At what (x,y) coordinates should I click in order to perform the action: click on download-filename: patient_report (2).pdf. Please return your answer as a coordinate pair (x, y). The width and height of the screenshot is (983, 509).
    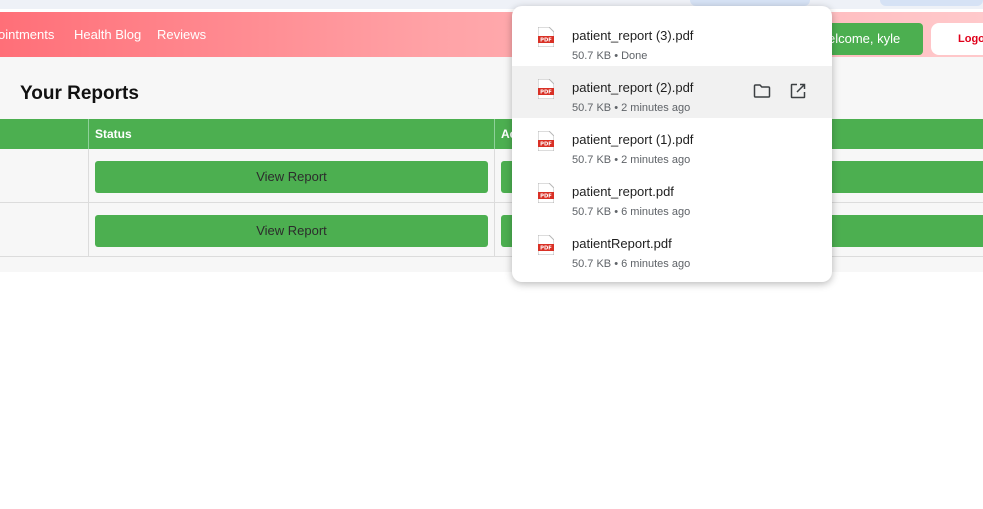
    Looking at the image, I should click on (633, 87).